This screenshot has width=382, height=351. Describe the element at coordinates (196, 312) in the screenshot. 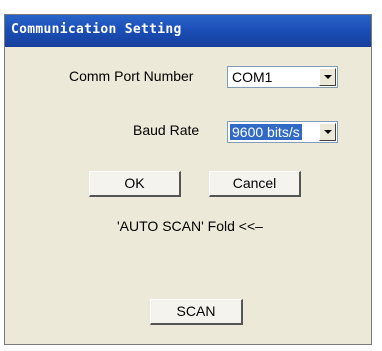

I see `scan-button: SCAN` at that location.